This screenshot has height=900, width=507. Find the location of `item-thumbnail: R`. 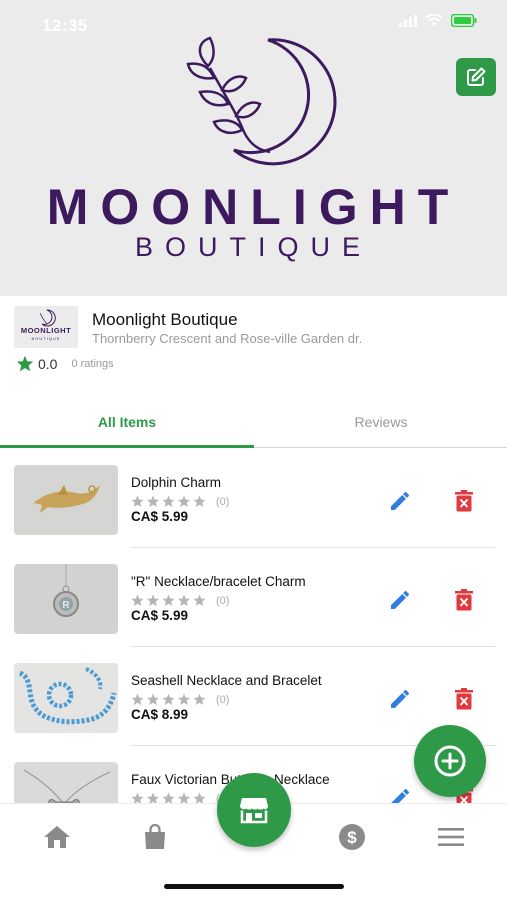

item-thumbnail: R is located at coordinates (66, 599).